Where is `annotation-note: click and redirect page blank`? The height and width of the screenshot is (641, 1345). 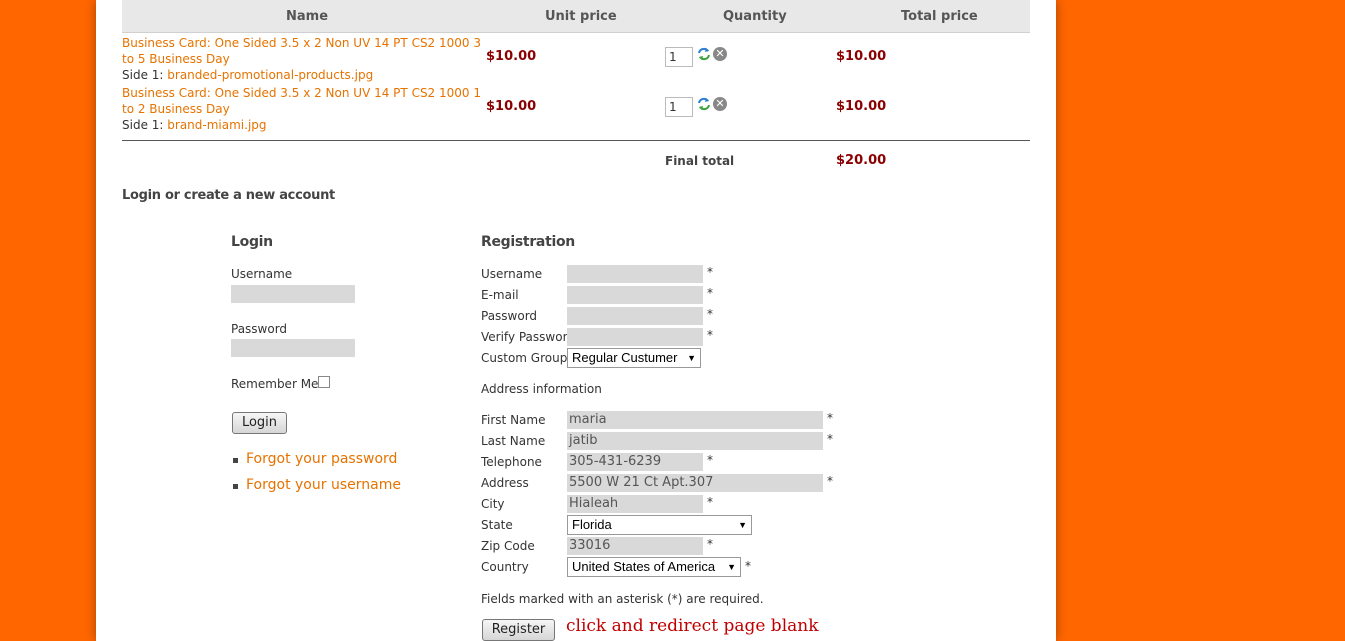 annotation-note: click and redirect page blank is located at coordinates (692, 626).